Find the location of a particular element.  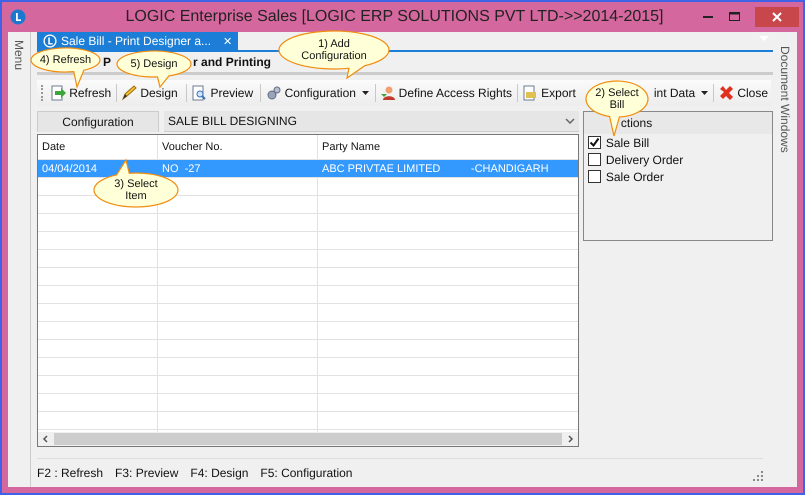

form-title: r and Printing is located at coordinates (232, 62).